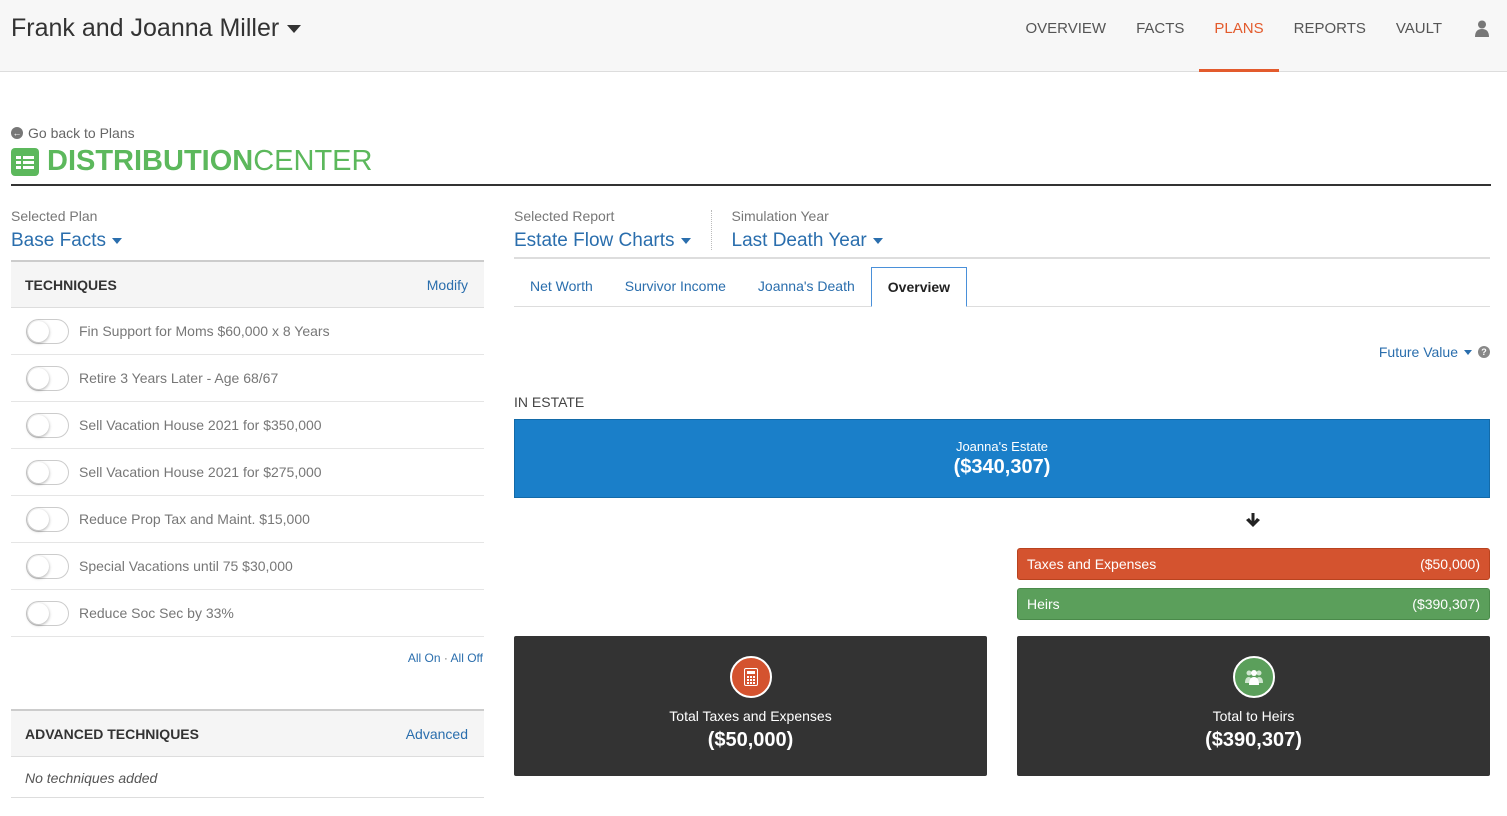 The width and height of the screenshot is (1507, 816). I want to click on selected-plan-label: Selected Plan, so click(54, 216).